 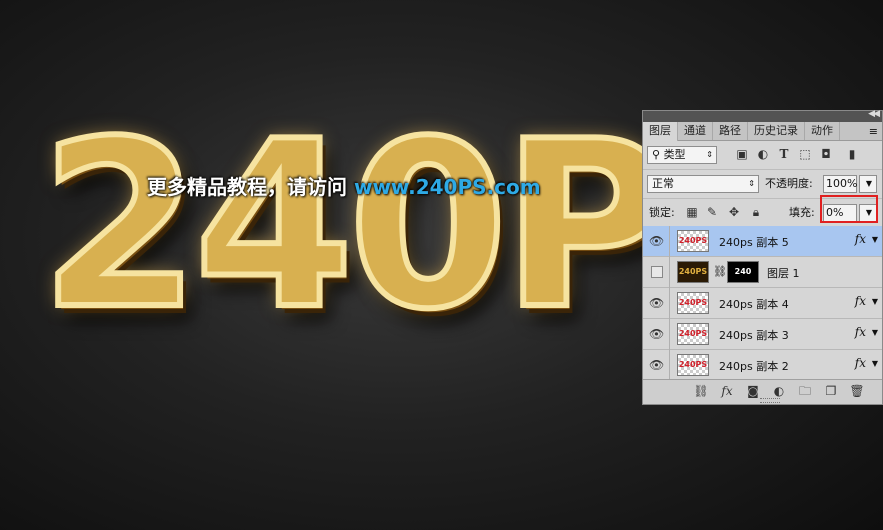 What do you see at coordinates (754, 366) in the screenshot?
I see `layer-name: 240ps 副本 2` at bounding box center [754, 366].